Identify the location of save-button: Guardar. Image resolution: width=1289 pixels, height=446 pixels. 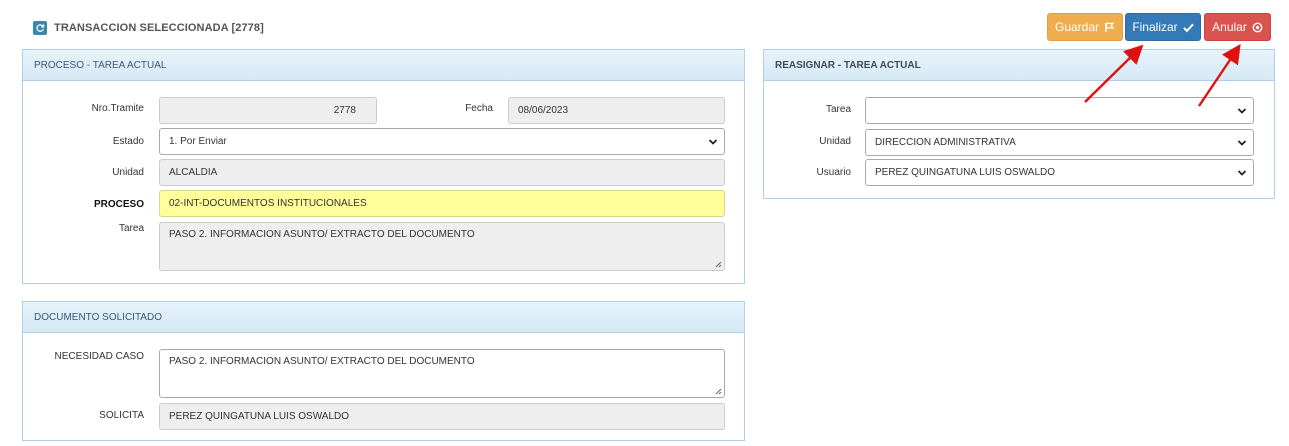
(1085, 27).